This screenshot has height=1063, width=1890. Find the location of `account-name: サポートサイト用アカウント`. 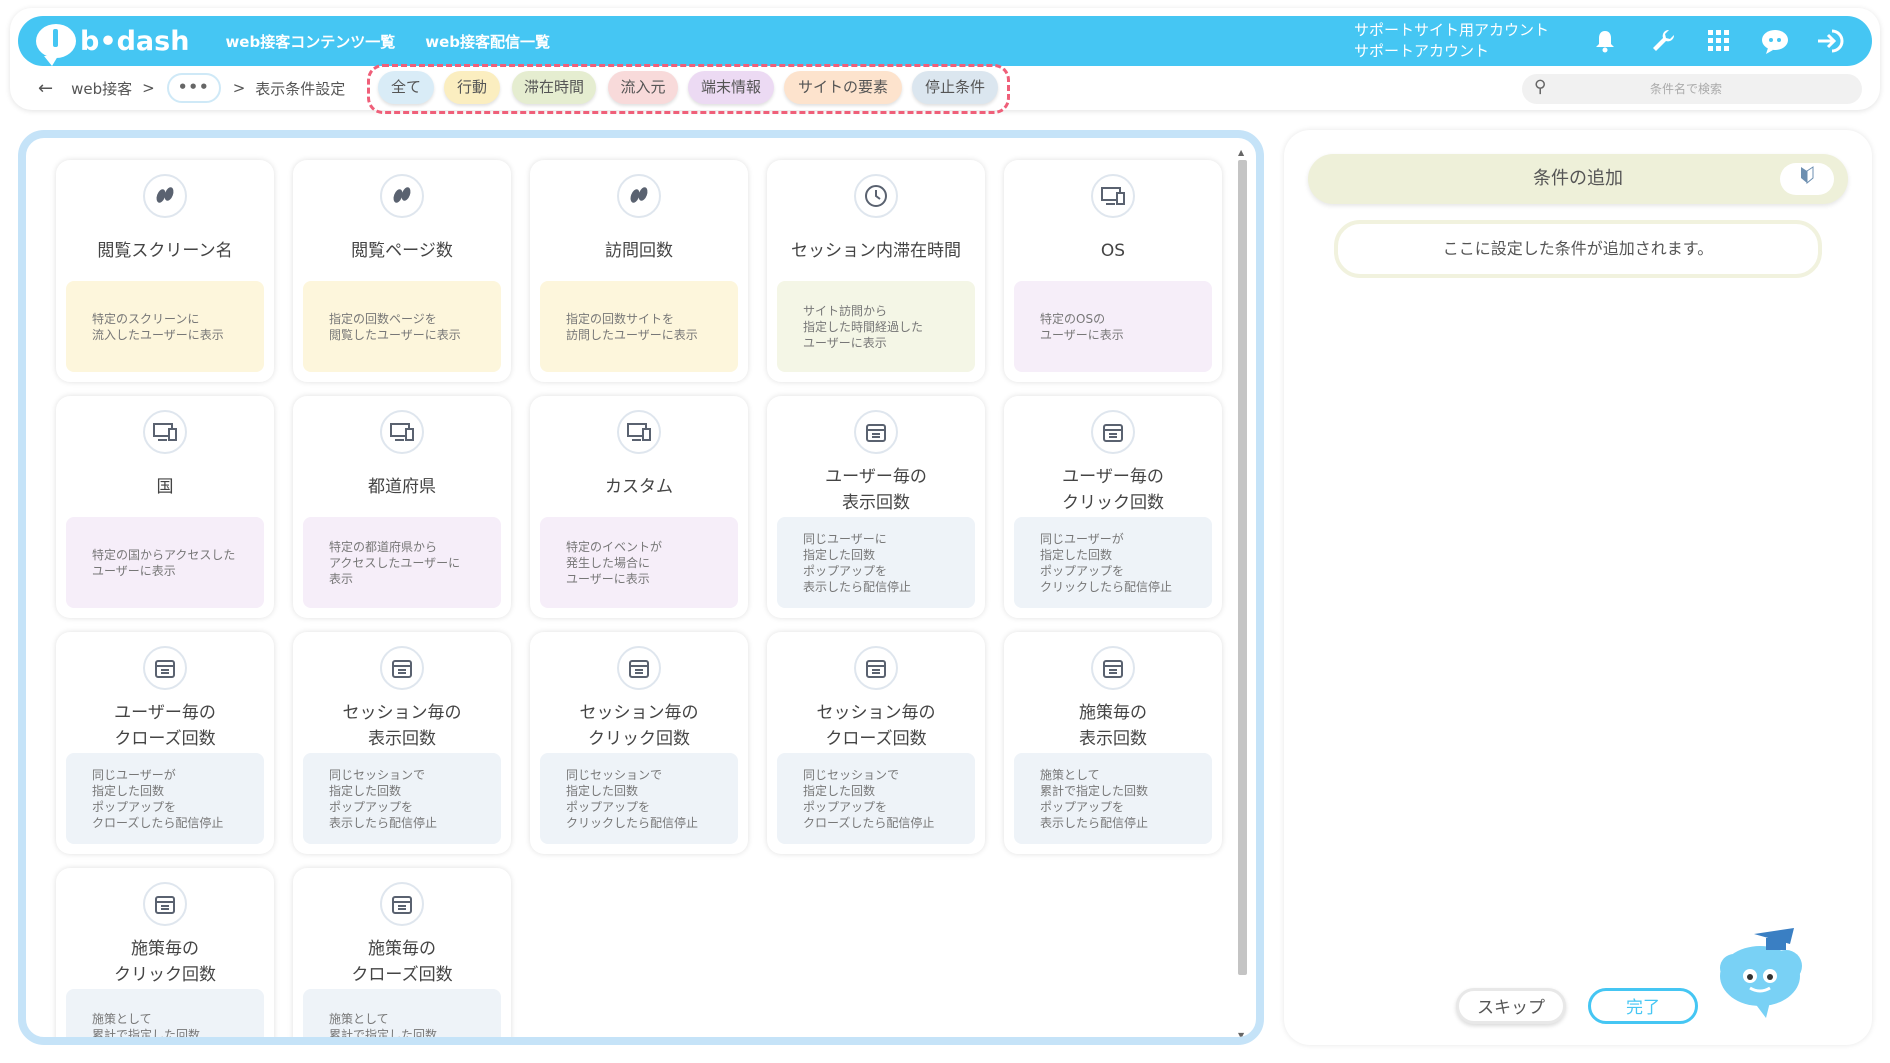

account-name: サポートサイト用アカウント is located at coordinates (1452, 30).